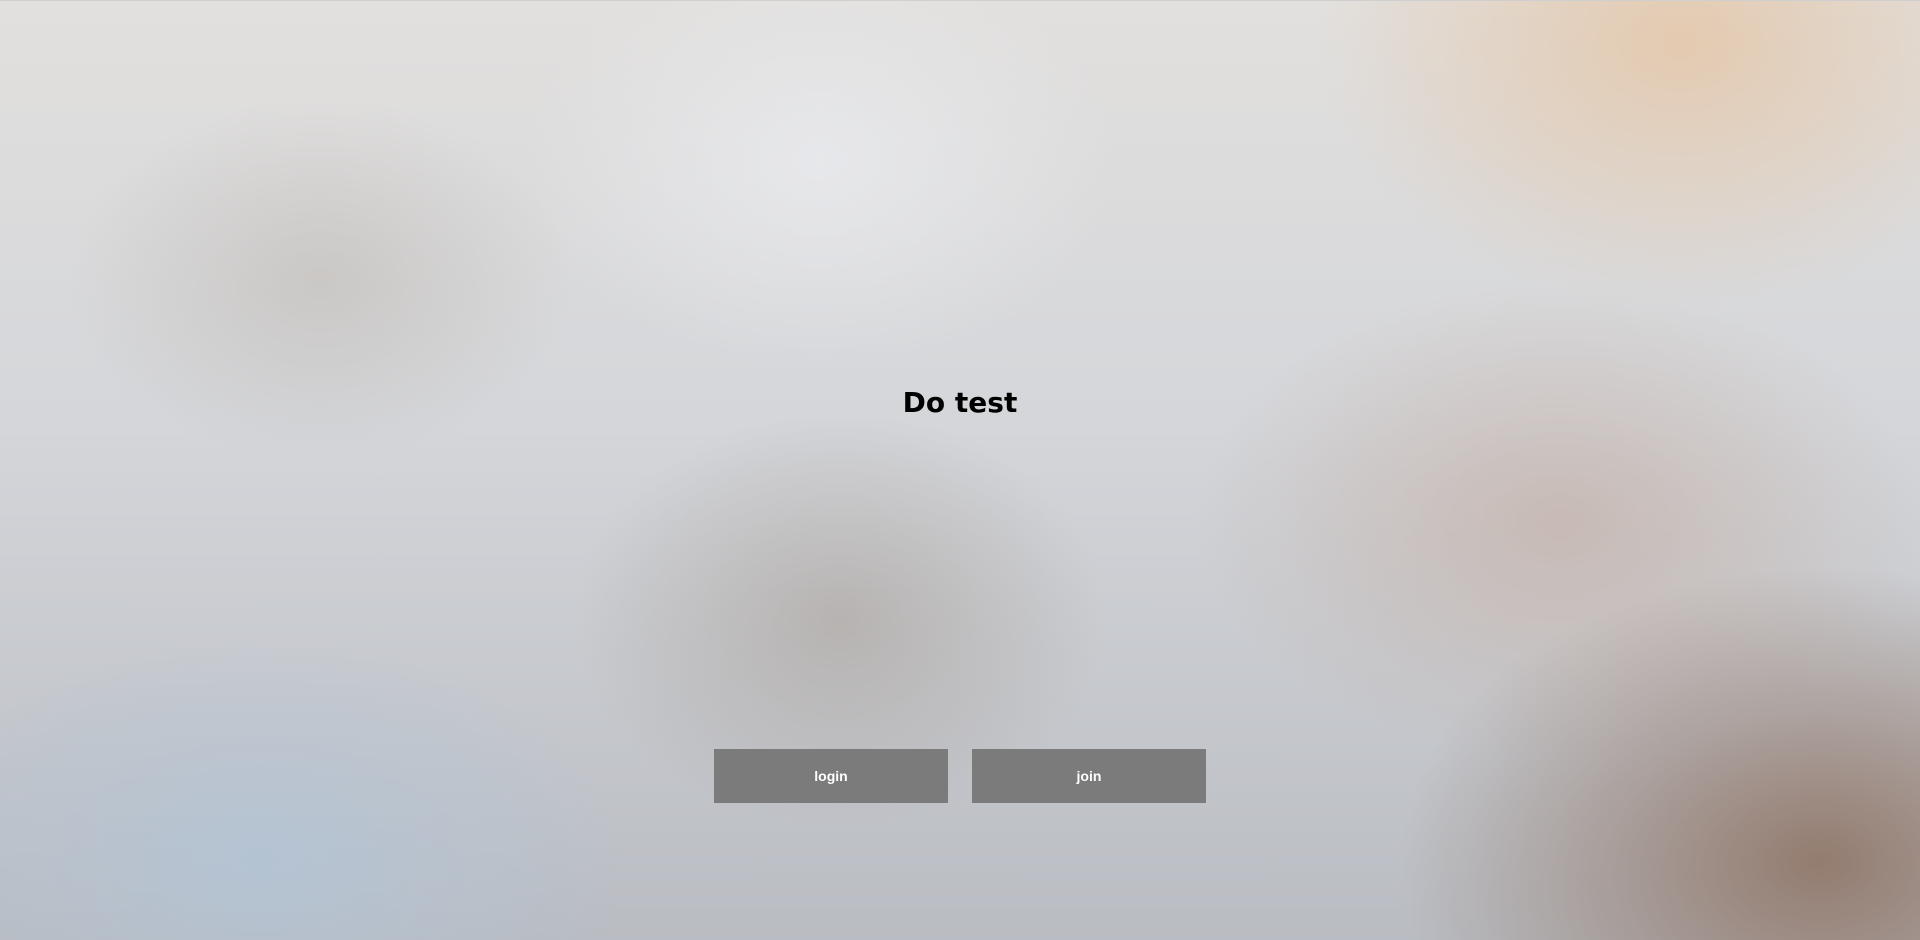  What do you see at coordinates (960, 402) in the screenshot?
I see `page-title: Do test` at bounding box center [960, 402].